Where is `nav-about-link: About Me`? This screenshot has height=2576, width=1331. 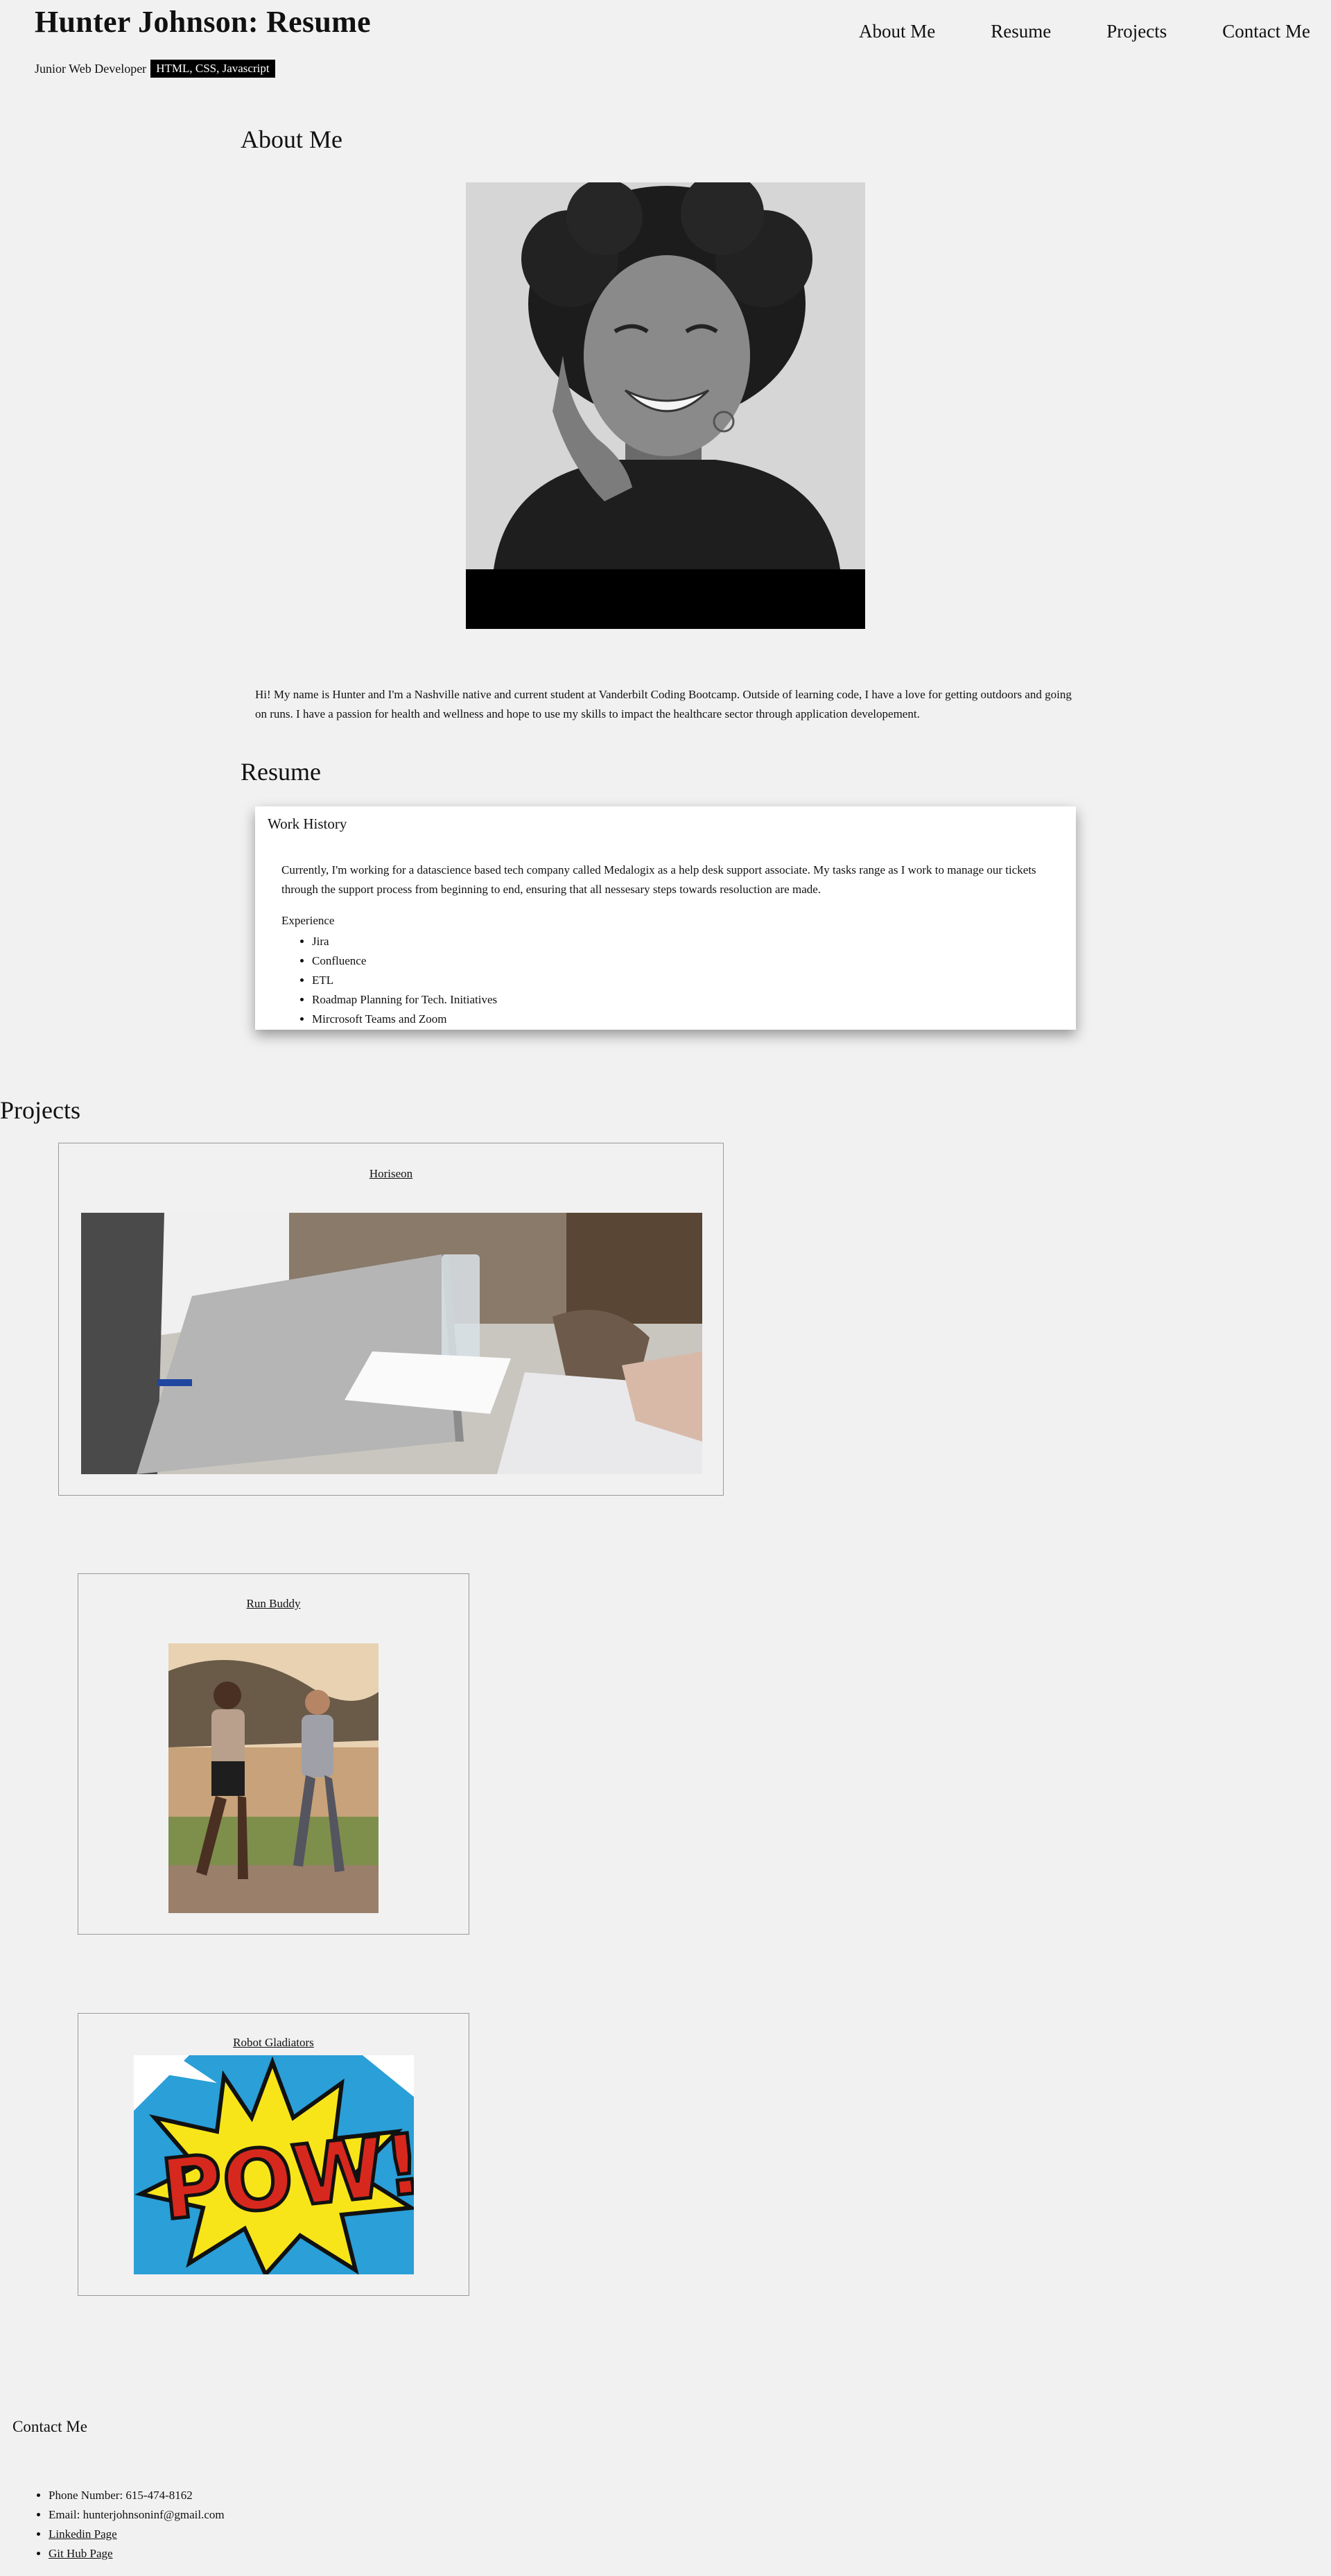 nav-about-link: About Me is located at coordinates (897, 31).